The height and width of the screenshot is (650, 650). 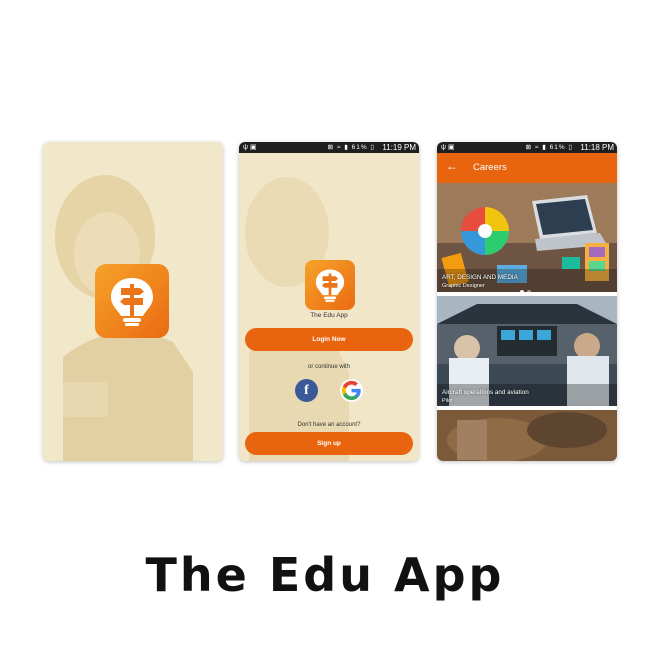 I want to click on status-time: 11:18 PM, so click(x=597, y=147).